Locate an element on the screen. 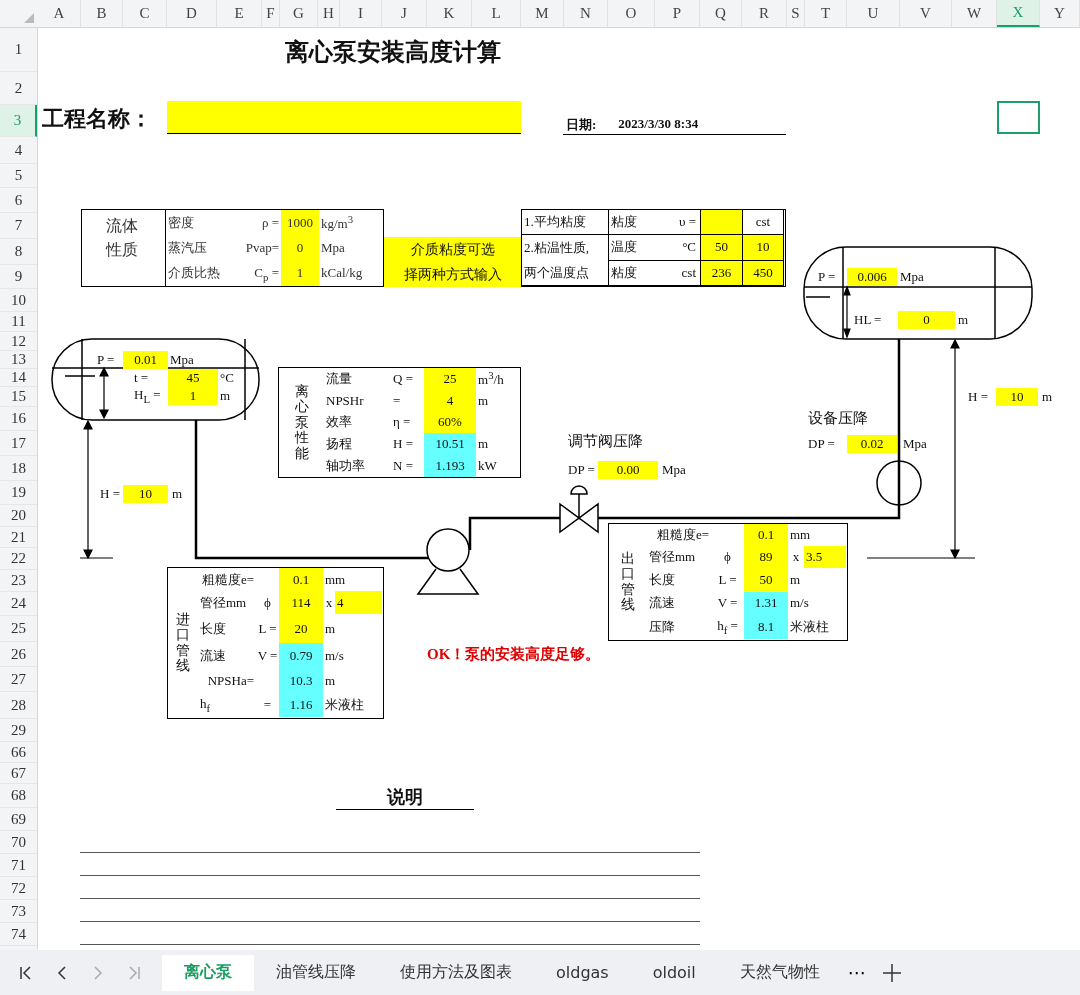 The height and width of the screenshot is (995, 1080). unit-label: m$^{3}$/h is located at coordinates (491, 379).